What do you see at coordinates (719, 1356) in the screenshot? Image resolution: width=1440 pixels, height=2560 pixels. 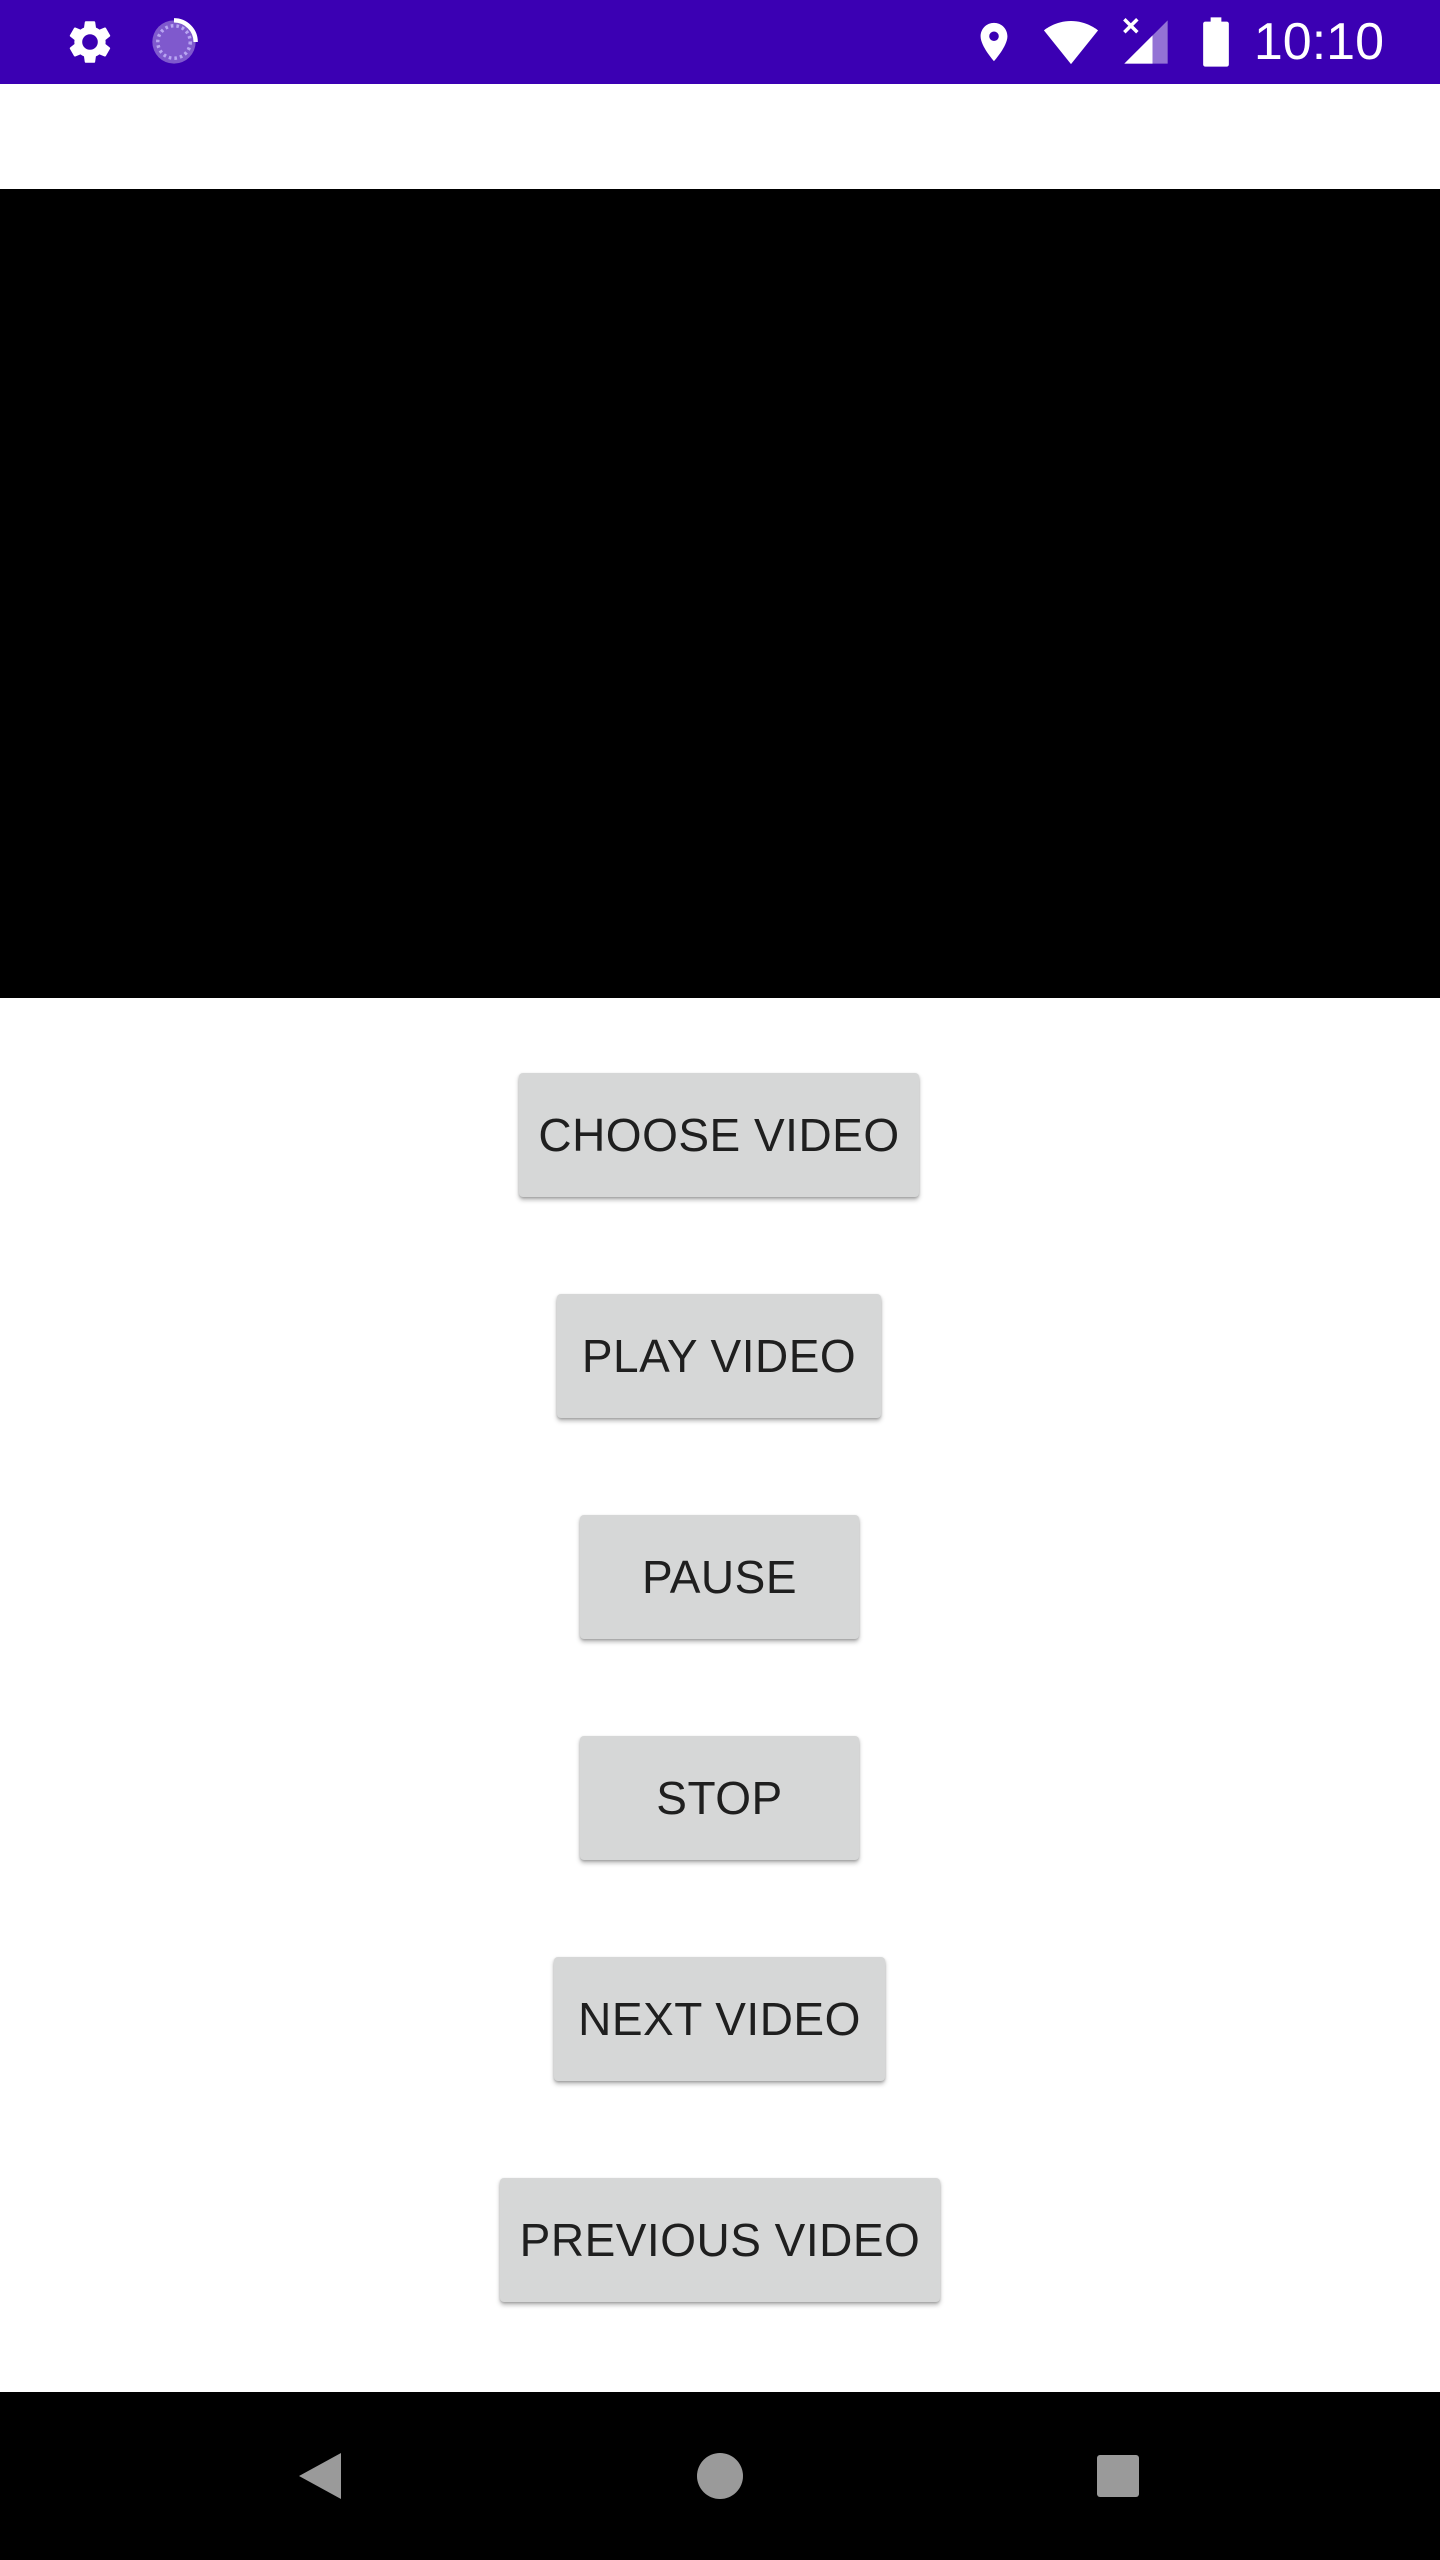 I see `play-video-button: PLAY VIDEO` at bounding box center [719, 1356].